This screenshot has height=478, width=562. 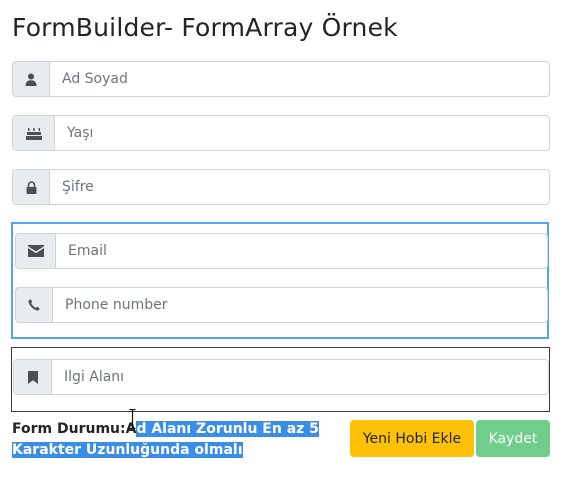 What do you see at coordinates (132, 419) in the screenshot?
I see `text-cursor-icon` at bounding box center [132, 419].